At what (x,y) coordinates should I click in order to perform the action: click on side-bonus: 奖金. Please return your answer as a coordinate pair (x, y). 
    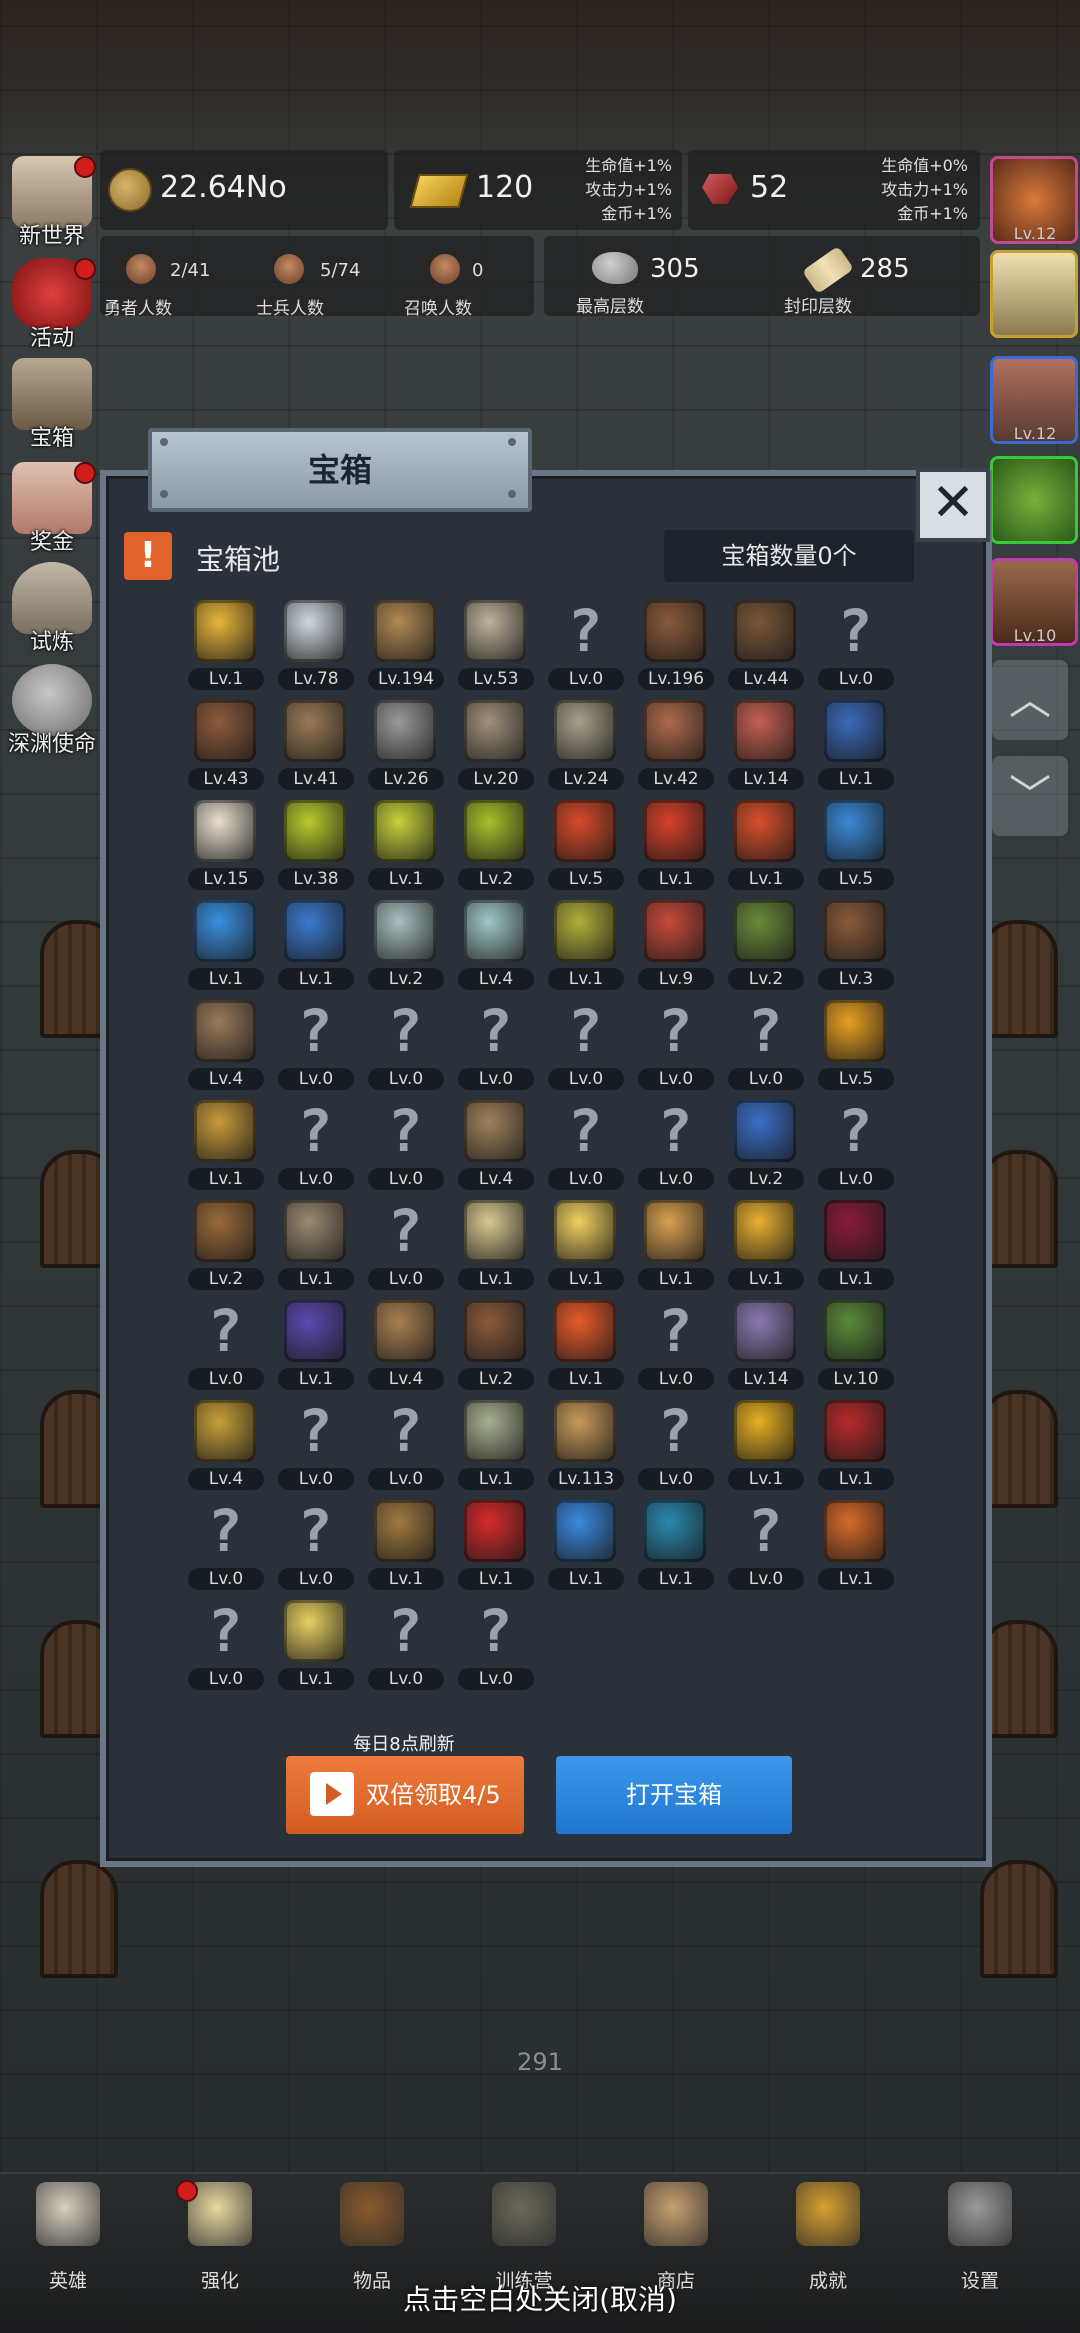
    Looking at the image, I should click on (52, 510).